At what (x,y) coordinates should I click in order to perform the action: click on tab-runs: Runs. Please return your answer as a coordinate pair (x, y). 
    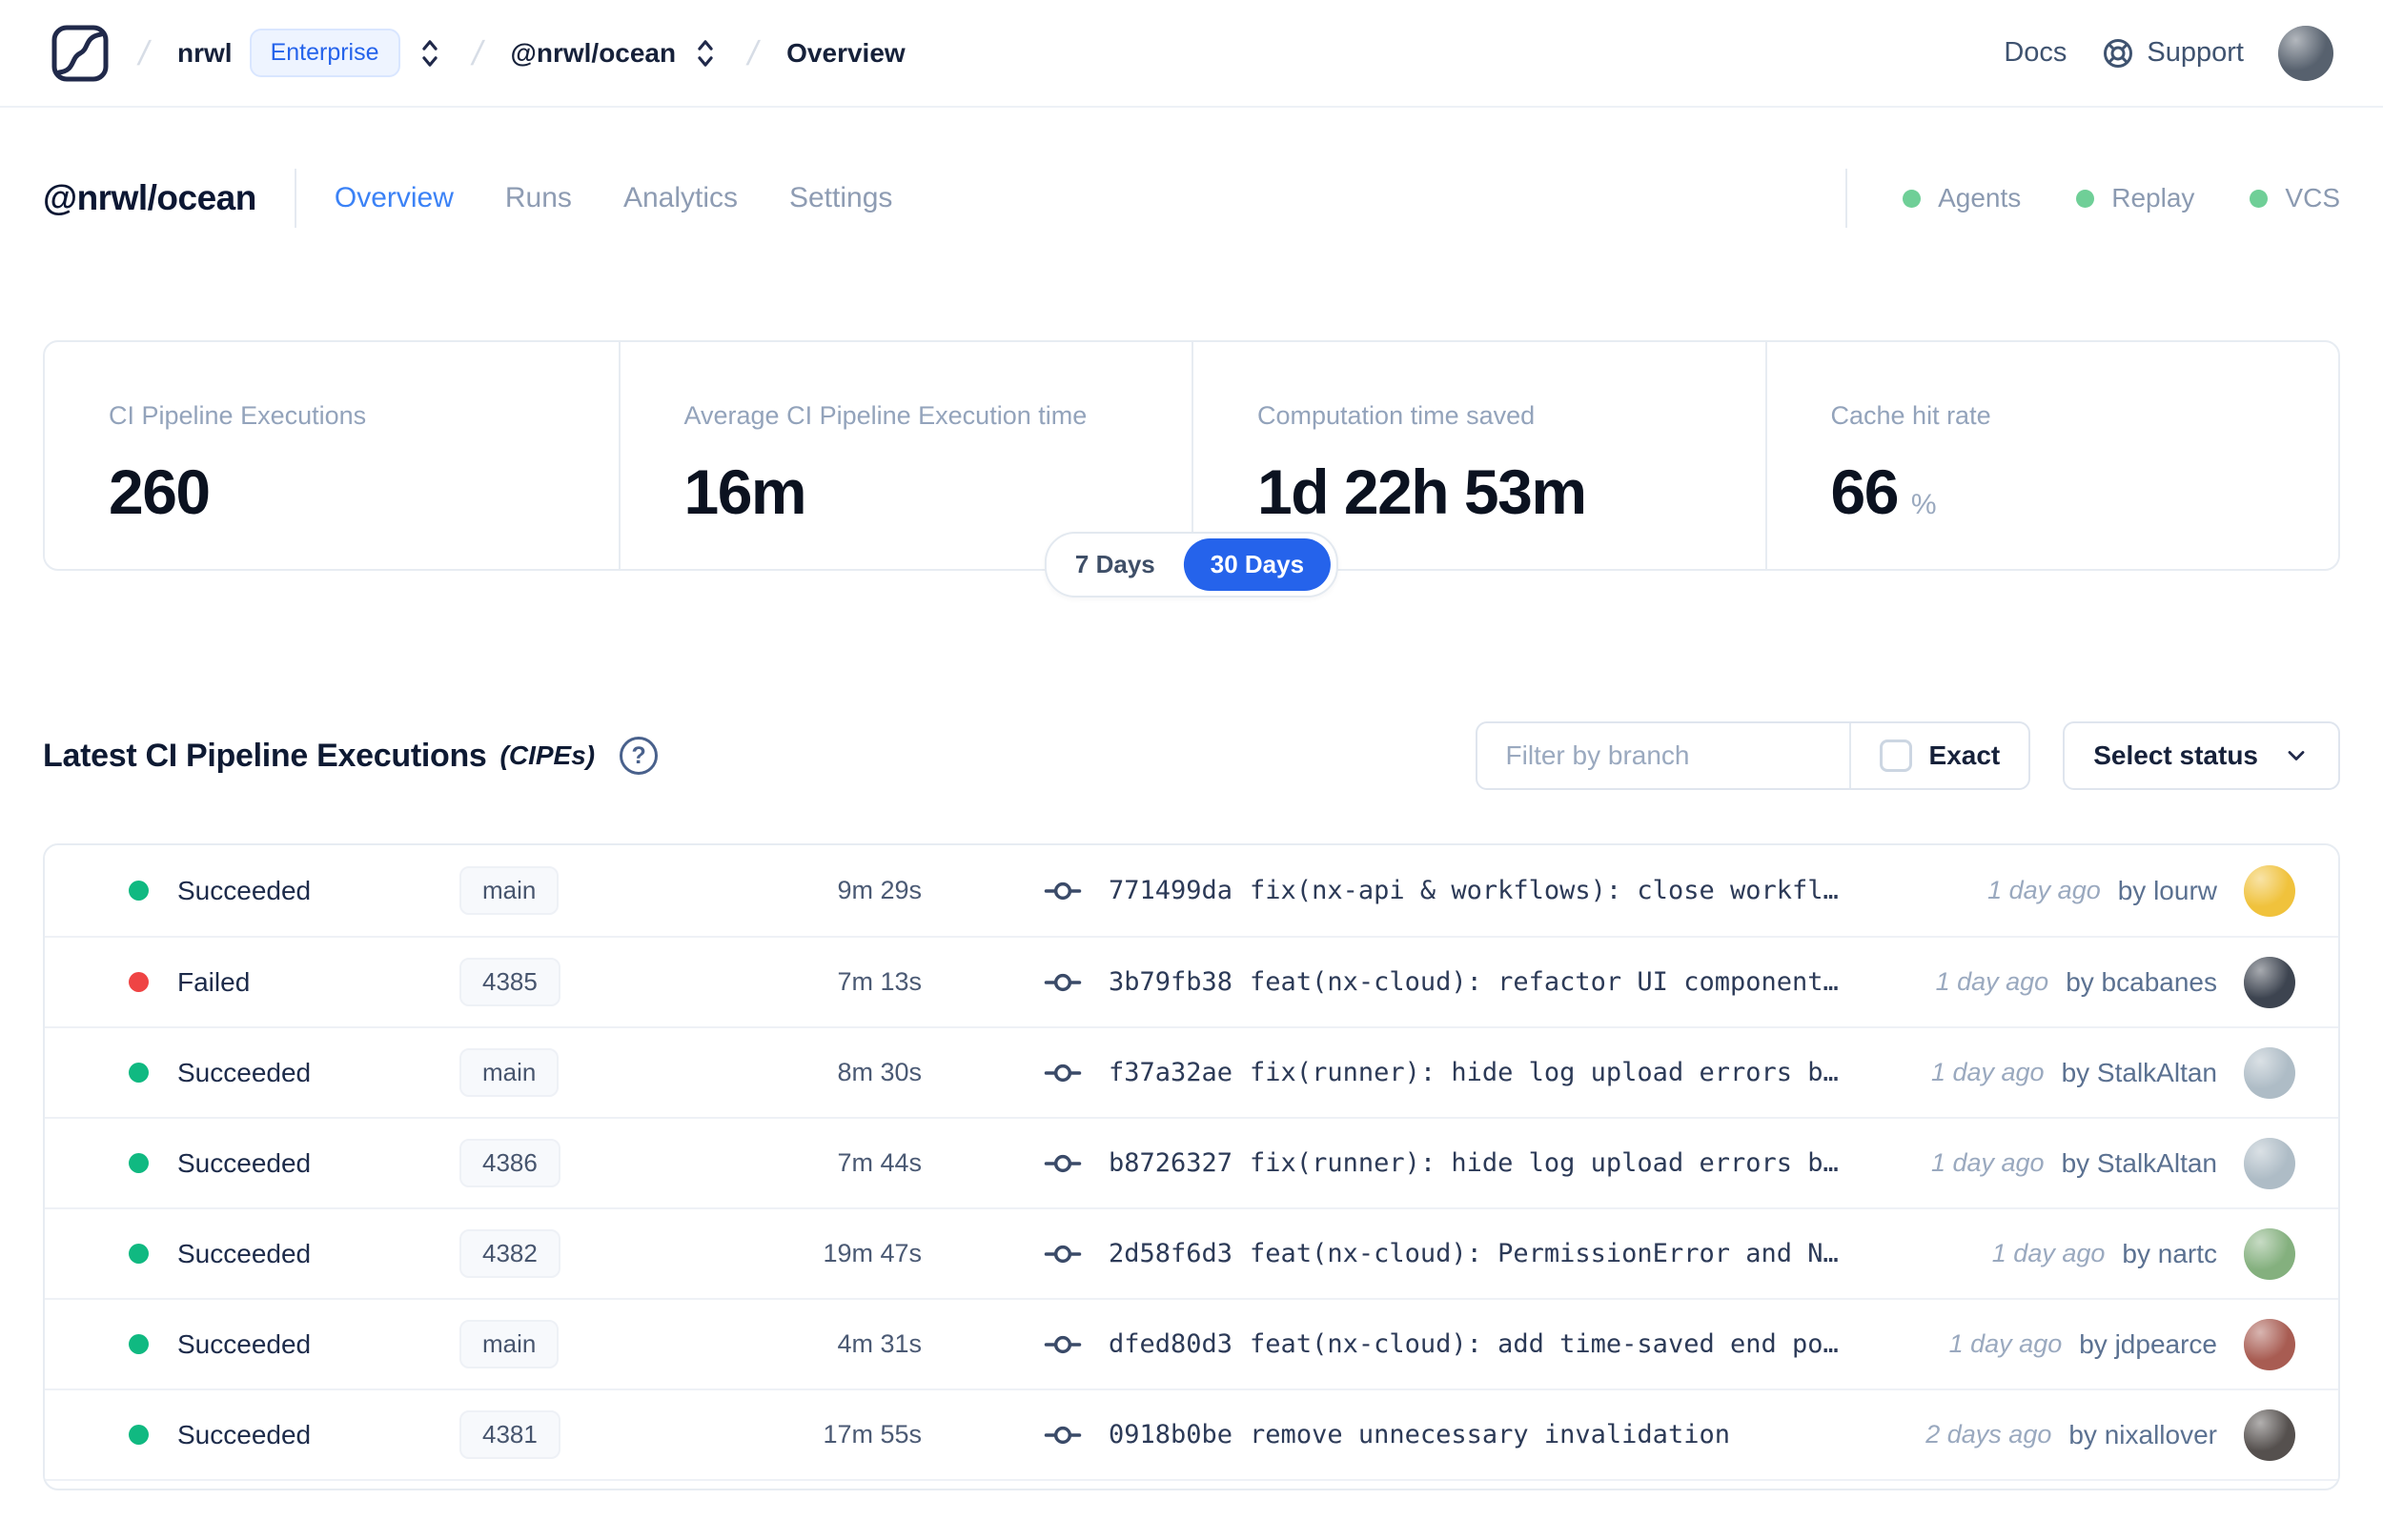
    Looking at the image, I should click on (539, 198).